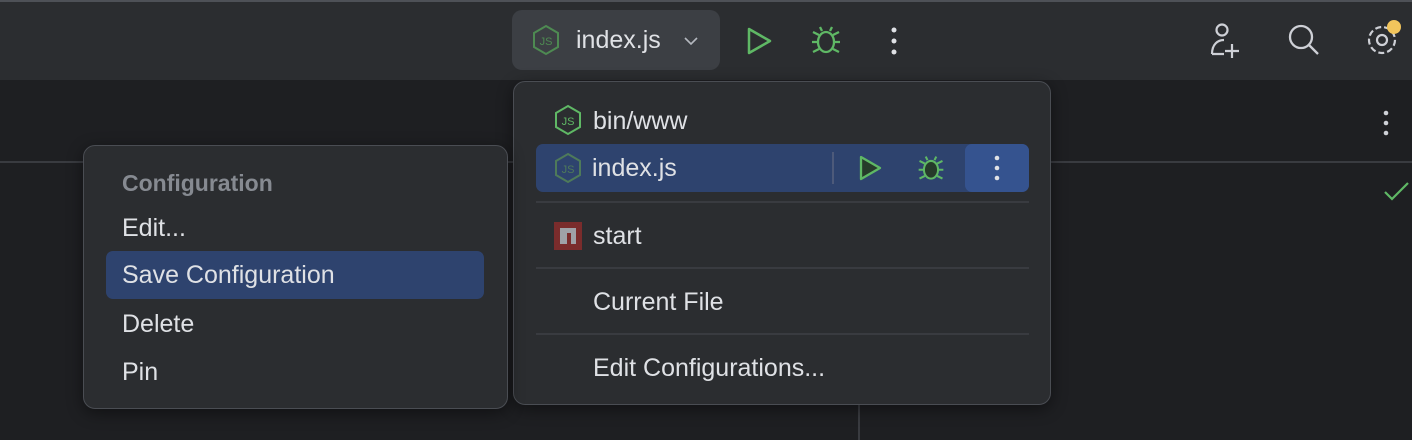 Image resolution: width=1412 pixels, height=440 pixels. I want to click on menu-item-label: start, so click(617, 236).